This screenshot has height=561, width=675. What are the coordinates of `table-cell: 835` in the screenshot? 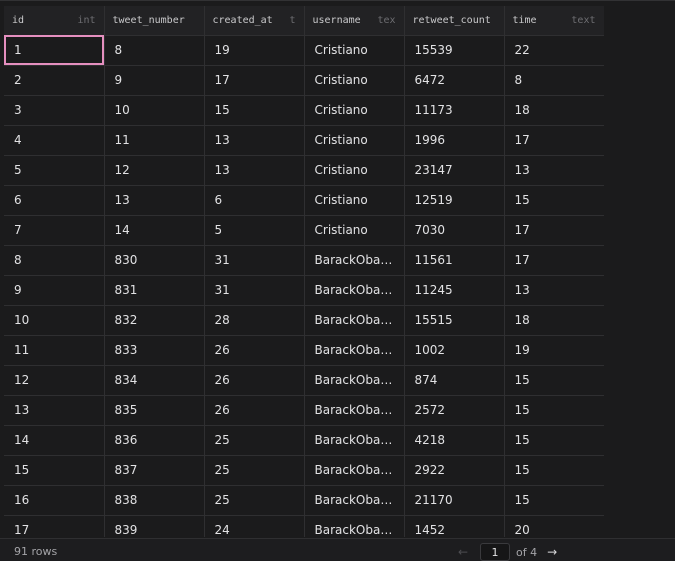 It's located at (154, 410).